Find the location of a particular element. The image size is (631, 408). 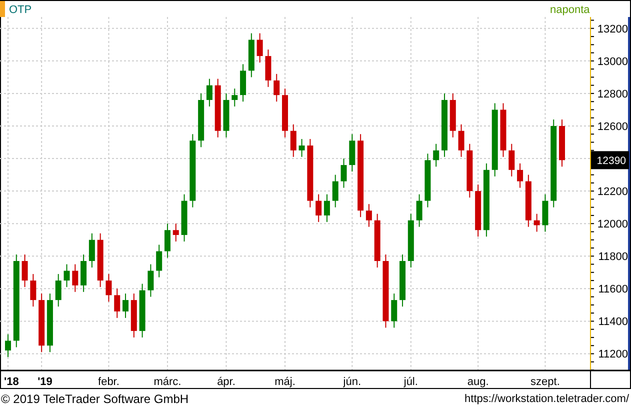

x-axis-label: aug. is located at coordinates (478, 382).